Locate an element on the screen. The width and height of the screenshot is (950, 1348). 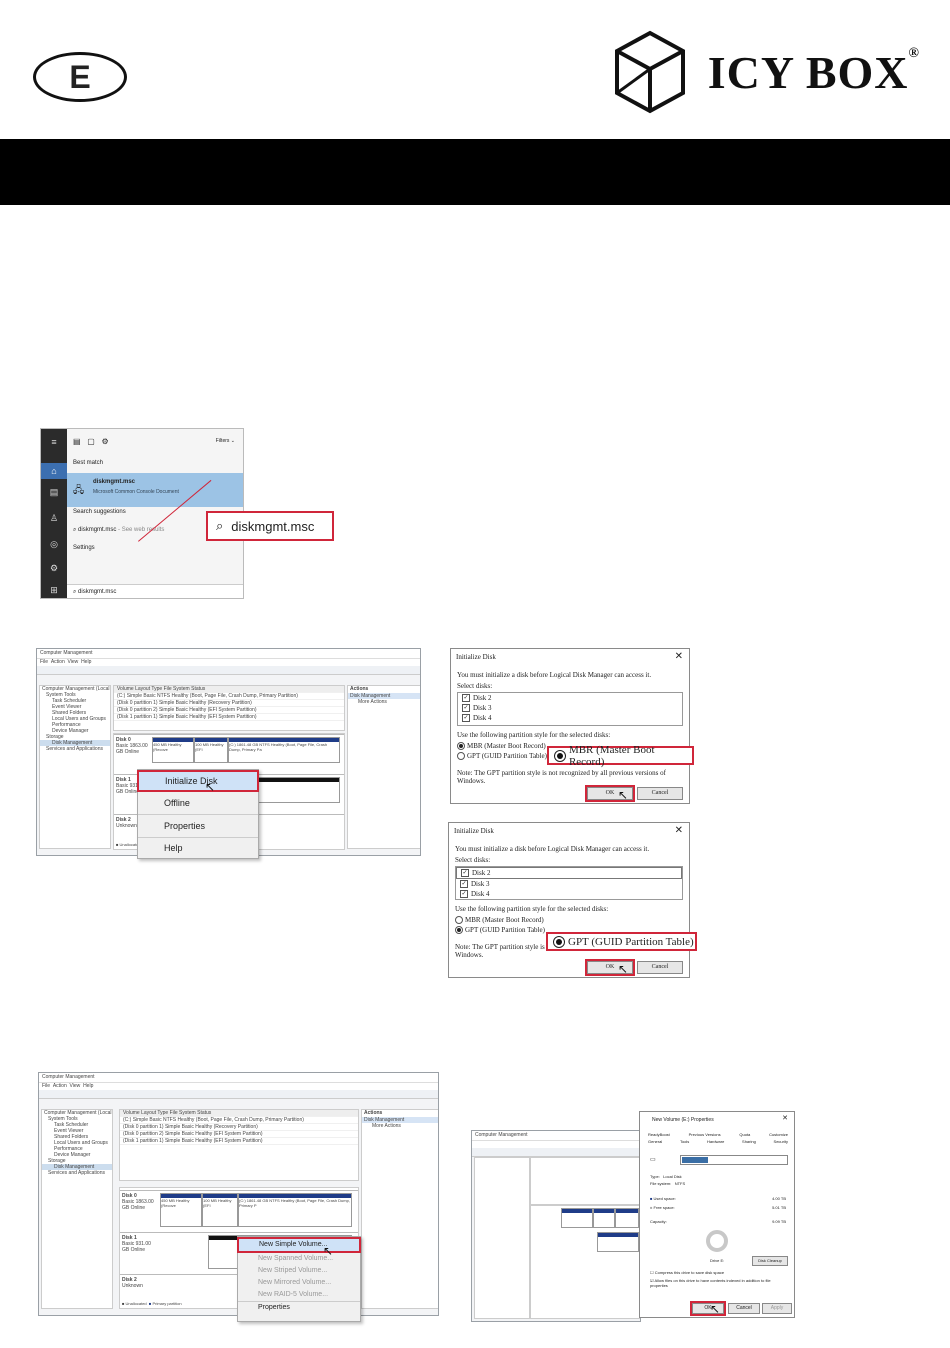
console-icon: 🖧 is located at coordinates (79, 490).